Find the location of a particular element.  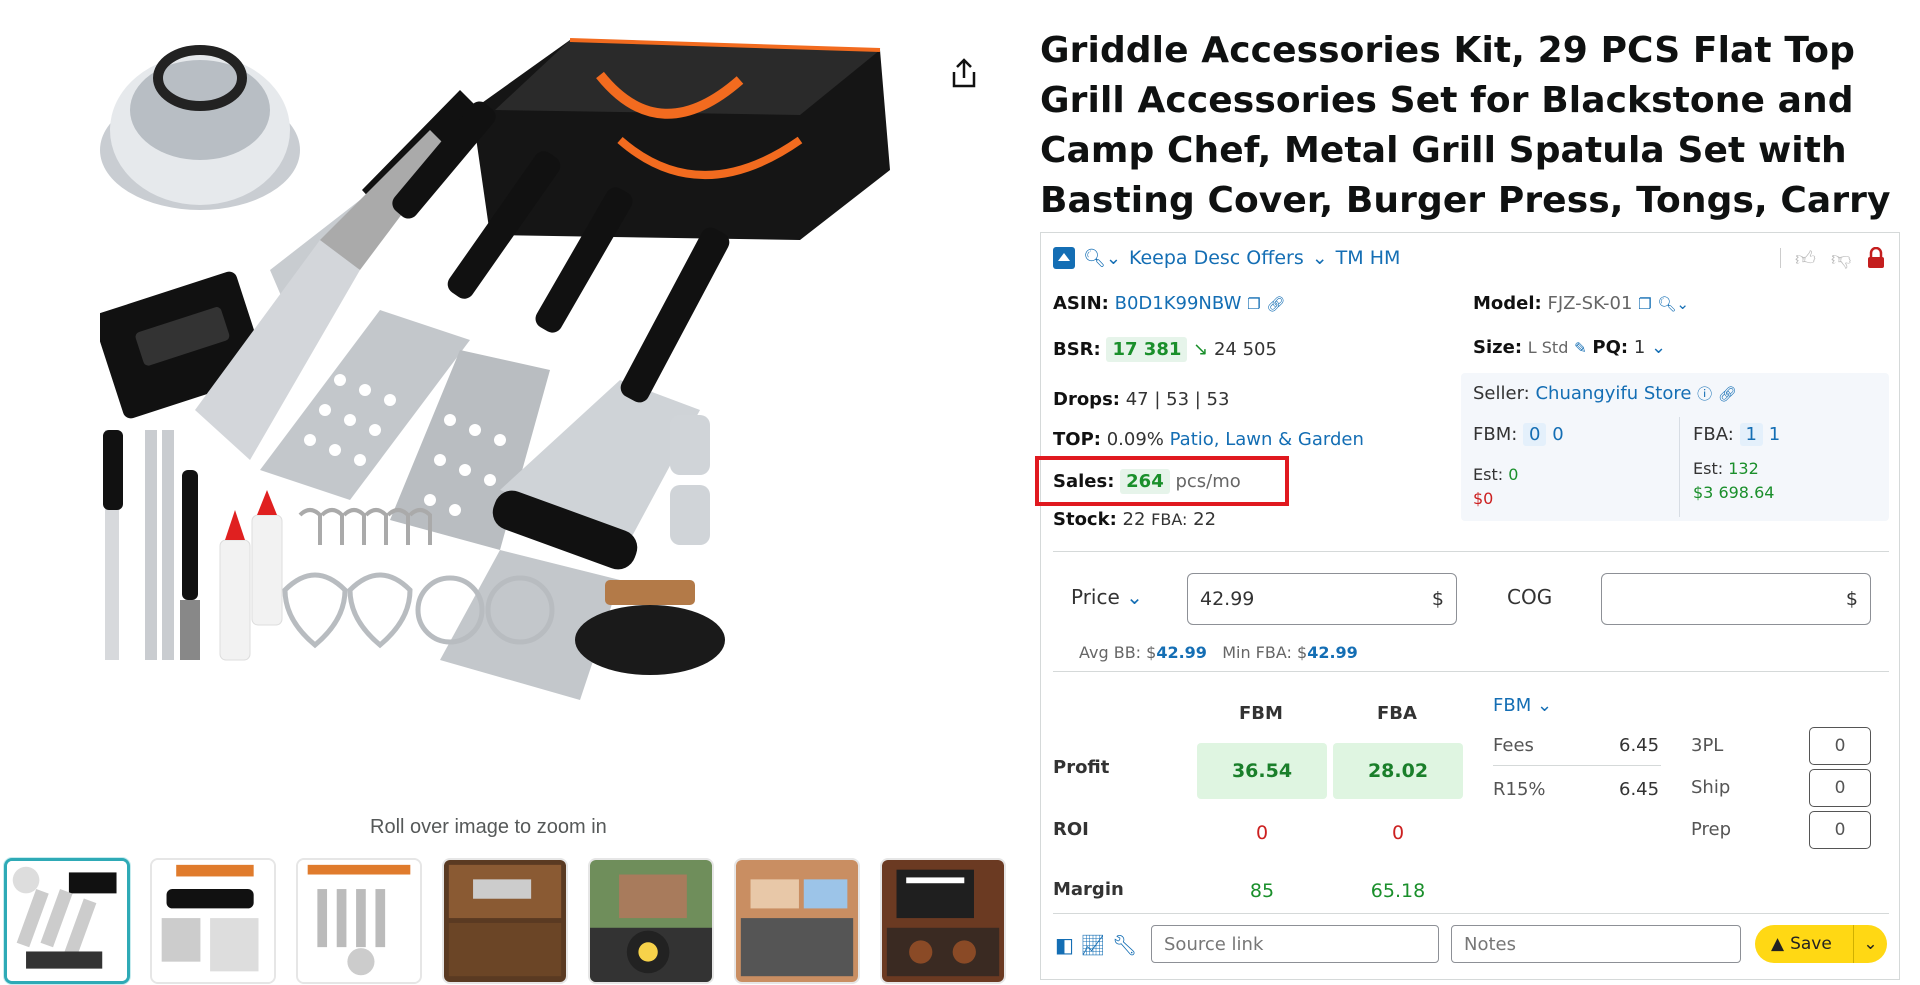

thumbs-down-icon: 👎︎ is located at coordinates (1842, 258).